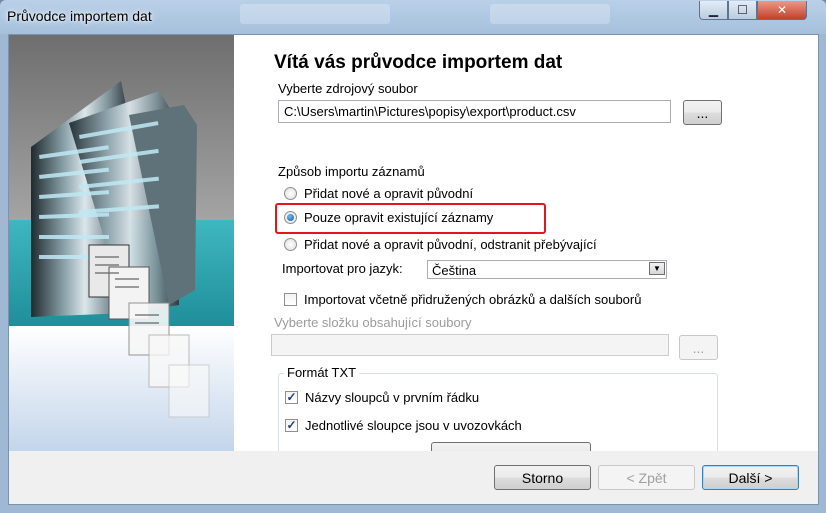 This screenshot has width=826, height=513. I want to click on language-select-value: Čeština, so click(454, 270).